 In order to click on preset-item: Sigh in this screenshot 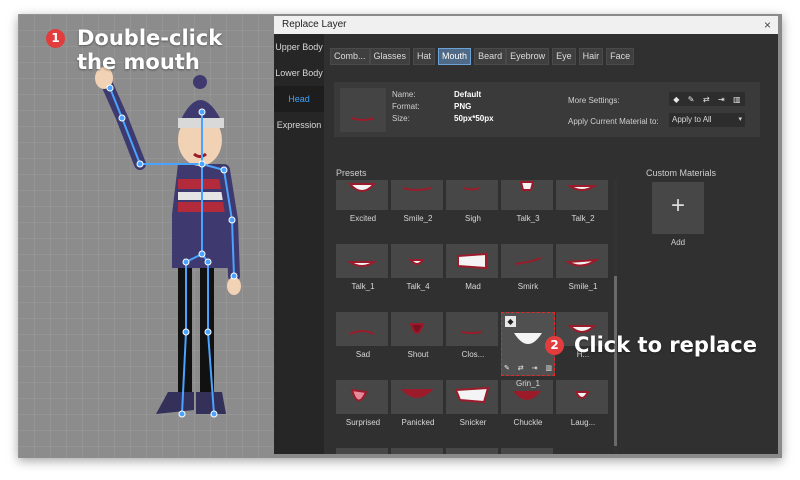, I will do `click(473, 201)`.